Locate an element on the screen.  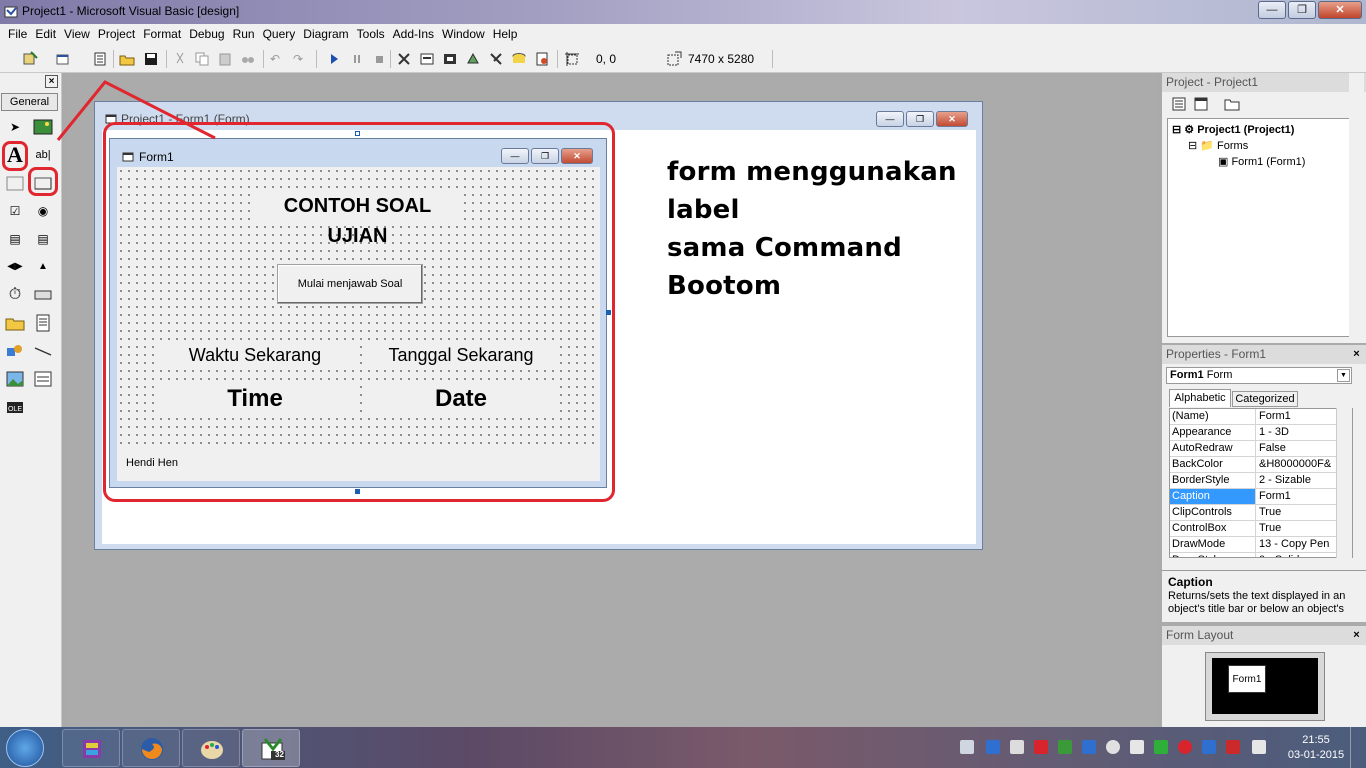
menu-project: Project is located at coordinates (116, 34).